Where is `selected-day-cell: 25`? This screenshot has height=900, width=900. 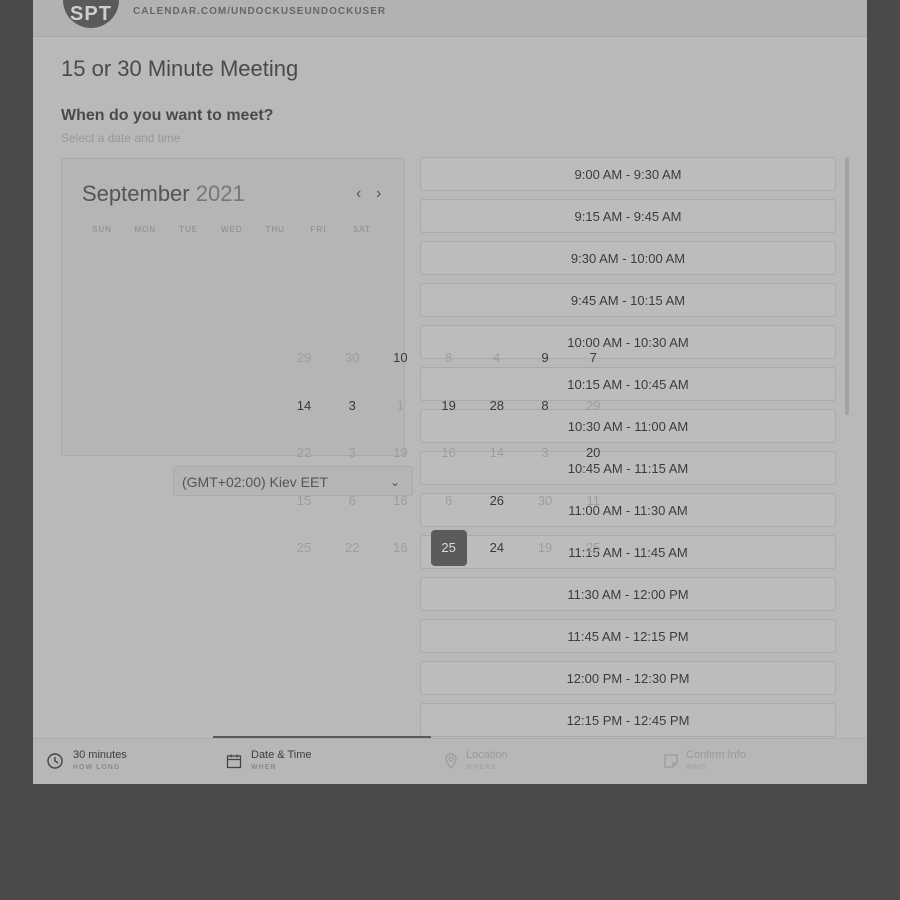
selected-day-cell: 25 is located at coordinates (448, 548).